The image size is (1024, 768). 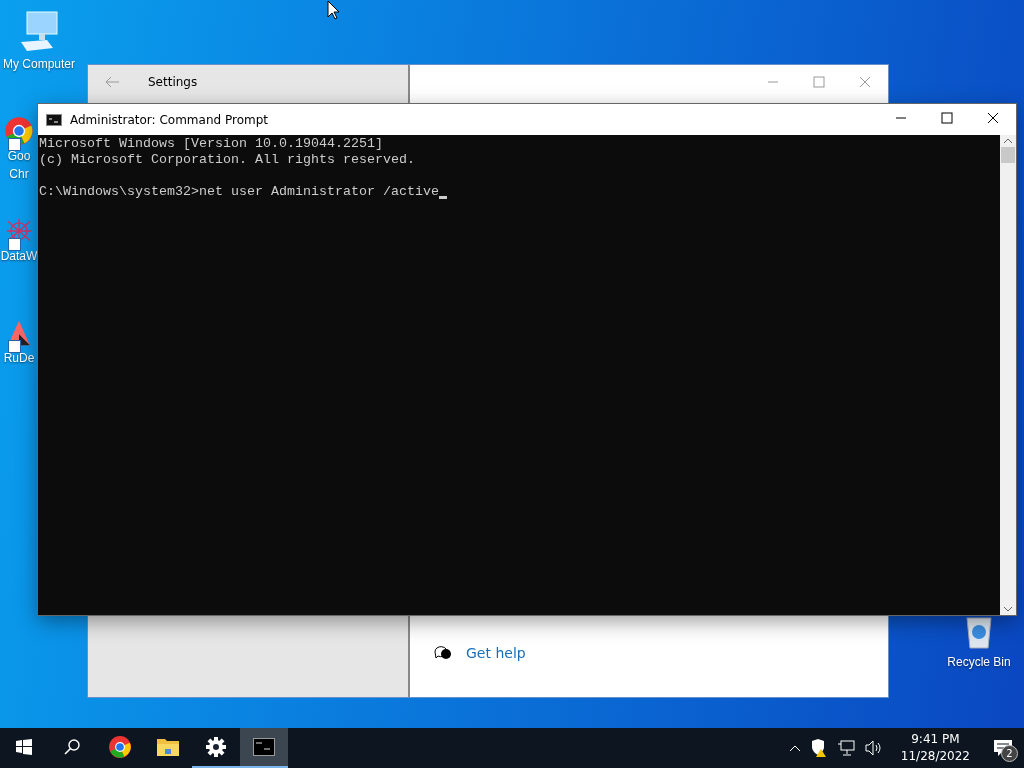 I want to click on scroll-down-icon, so click(x=1008, y=609).